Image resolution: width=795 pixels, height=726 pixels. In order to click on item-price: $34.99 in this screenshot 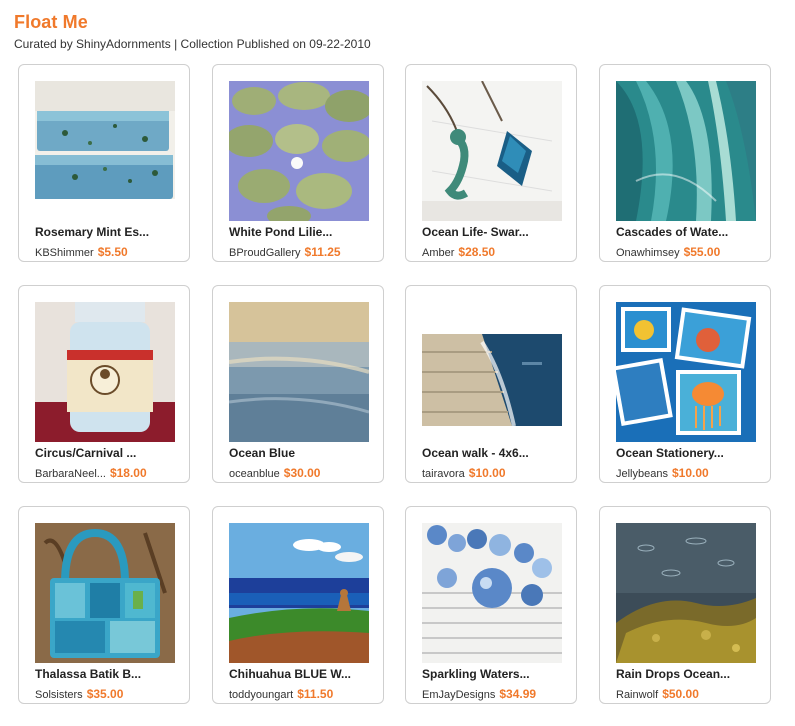, I will do `click(518, 694)`.